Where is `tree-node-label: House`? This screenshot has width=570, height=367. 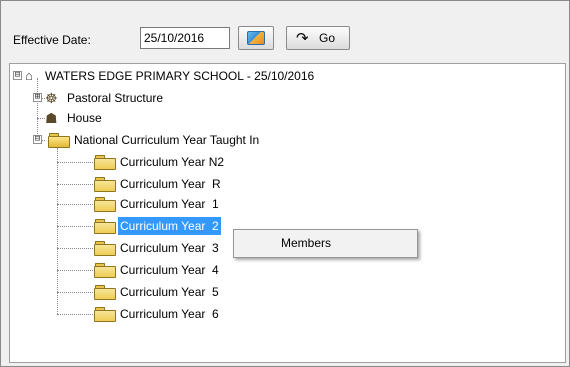 tree-node-label: House is located at coordinates (84, 118).